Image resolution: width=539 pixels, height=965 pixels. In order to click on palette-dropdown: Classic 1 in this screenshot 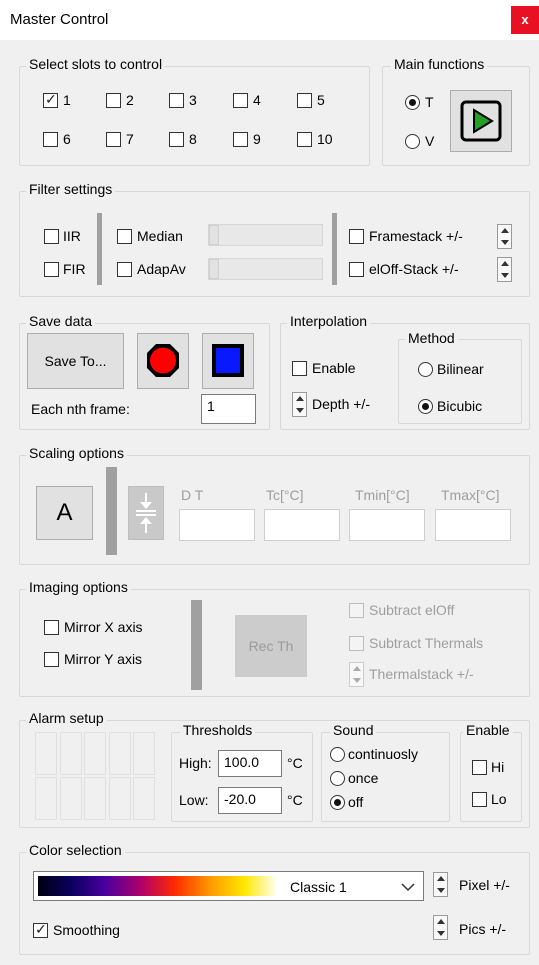, I will do `click(228, 886)`.